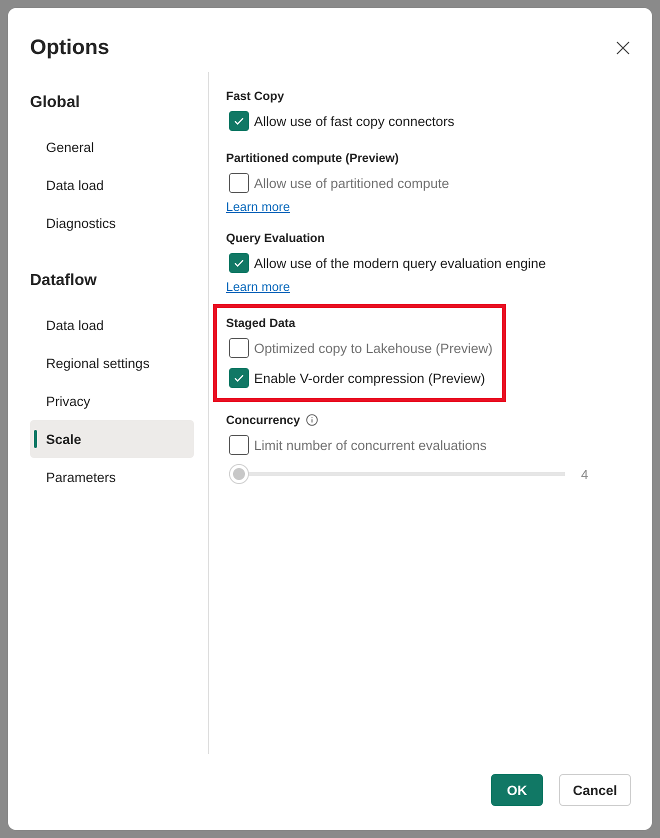  I want to click on checkbox-label: Enable V-order compression (Preview), so click(370, 378).